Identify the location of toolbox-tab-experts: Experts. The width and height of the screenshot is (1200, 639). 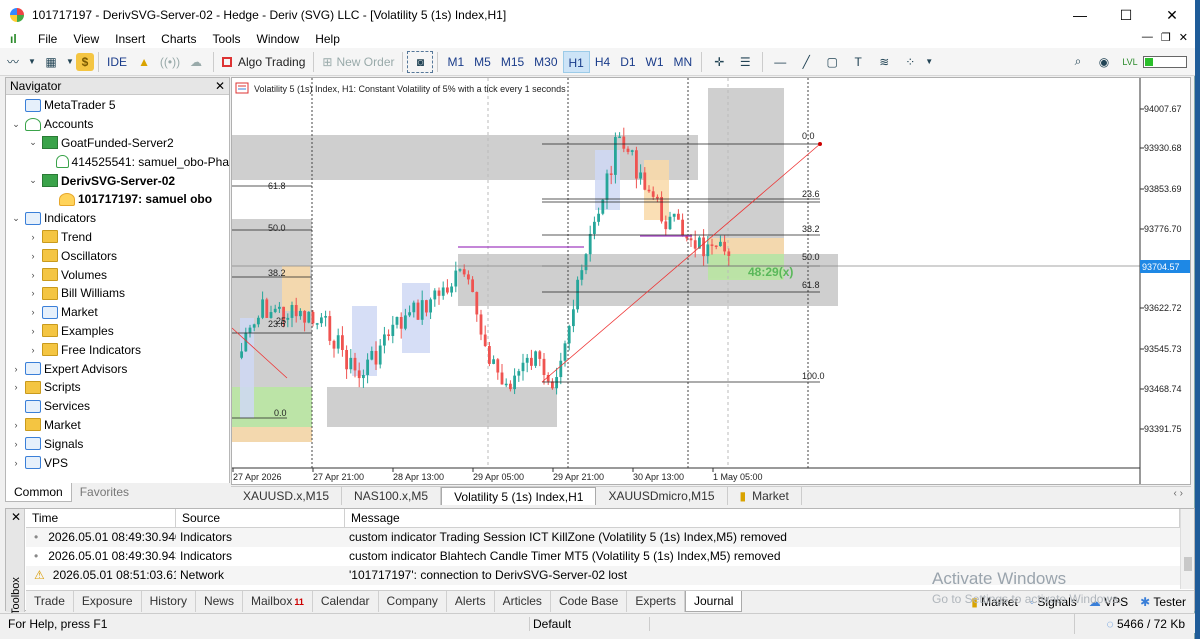
(656, 601).